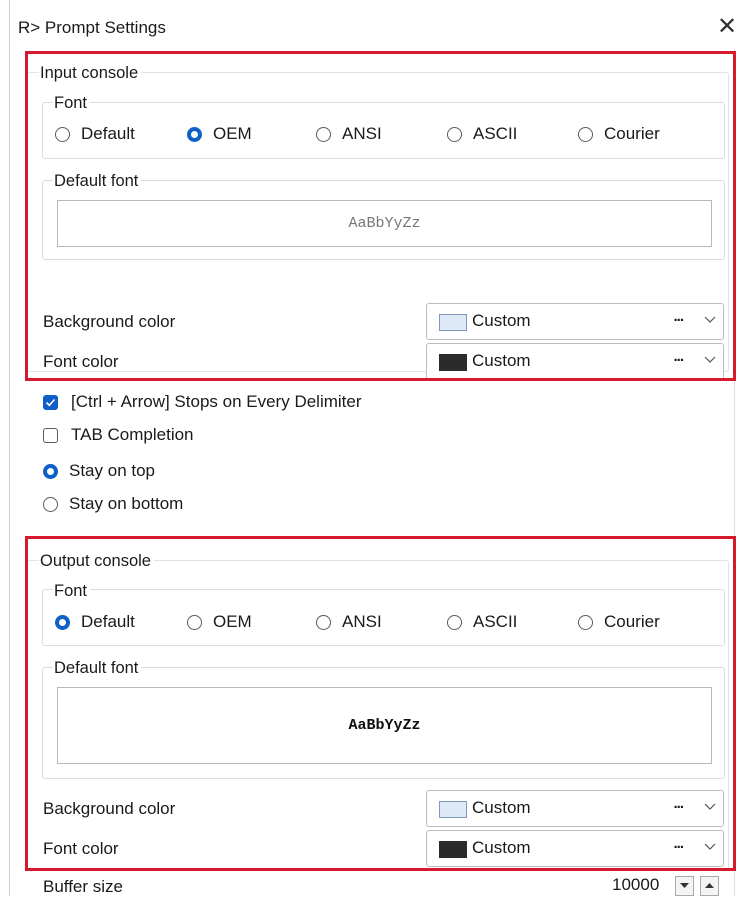  What do you see at coordinates (132, 434) in the screenshot?
I see `checkbox-label: TAB Completion` at bounding box center [132, 434].